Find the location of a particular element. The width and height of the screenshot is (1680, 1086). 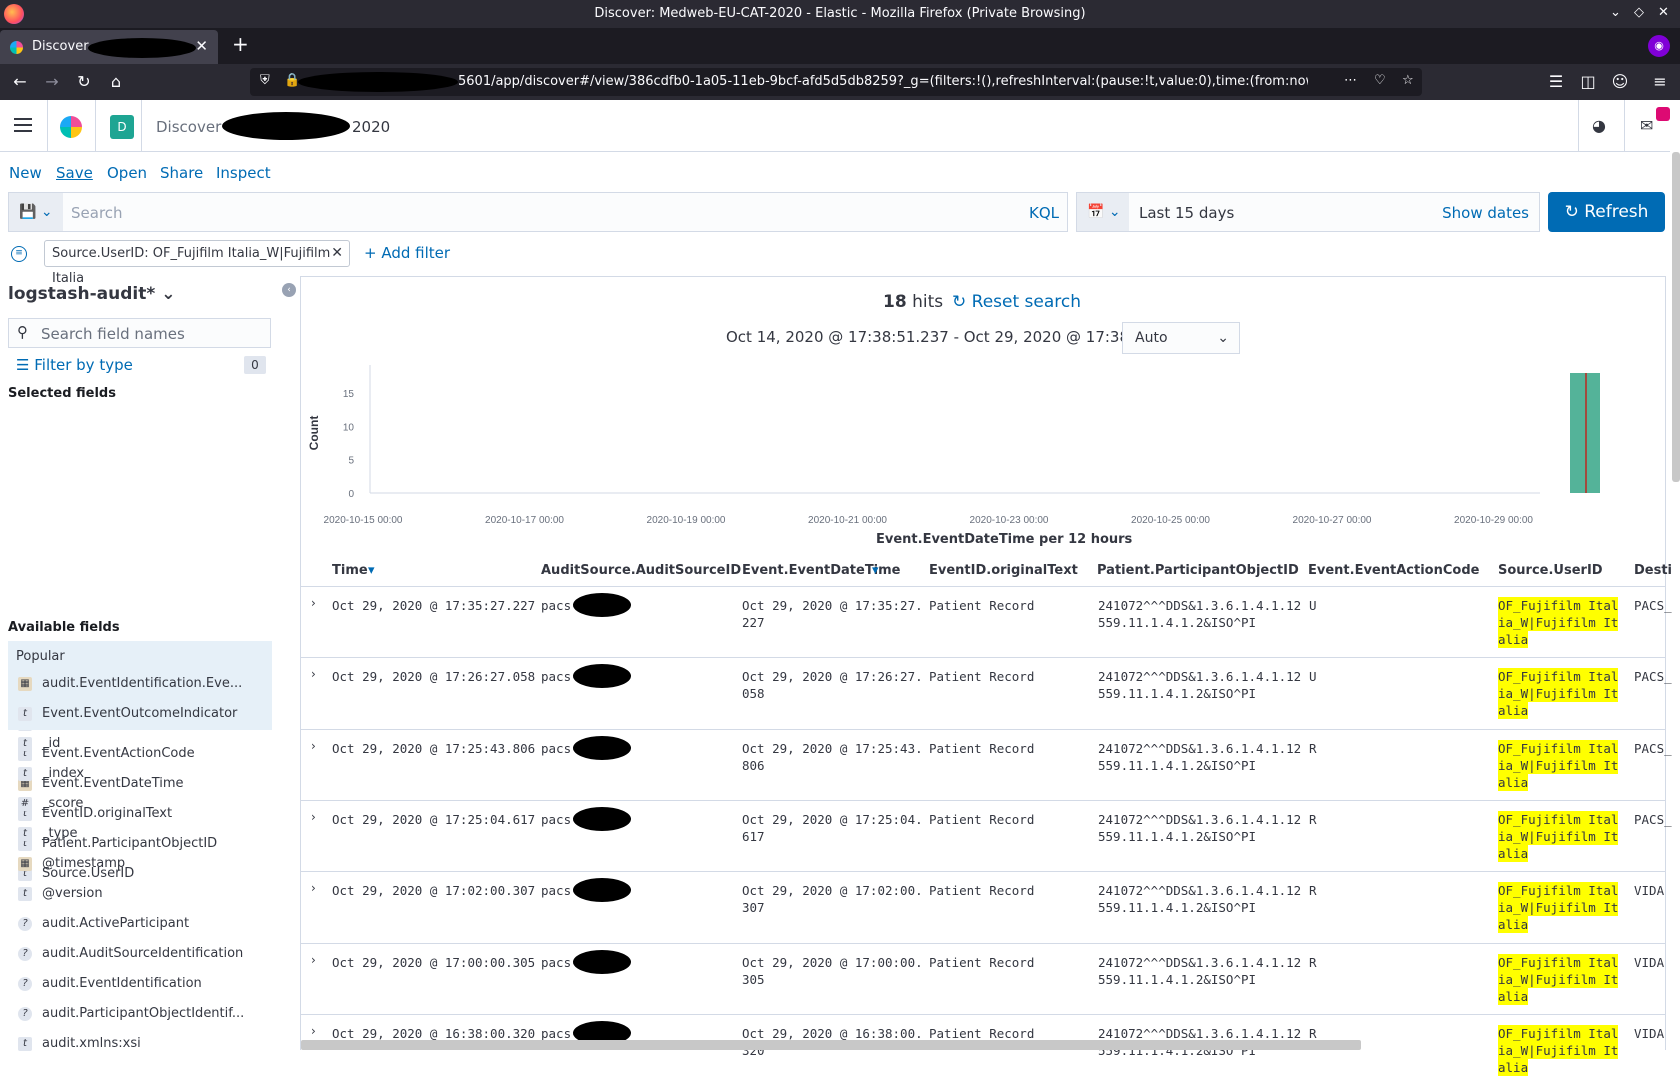

open-button: Open is located at coordinates (127, 173).